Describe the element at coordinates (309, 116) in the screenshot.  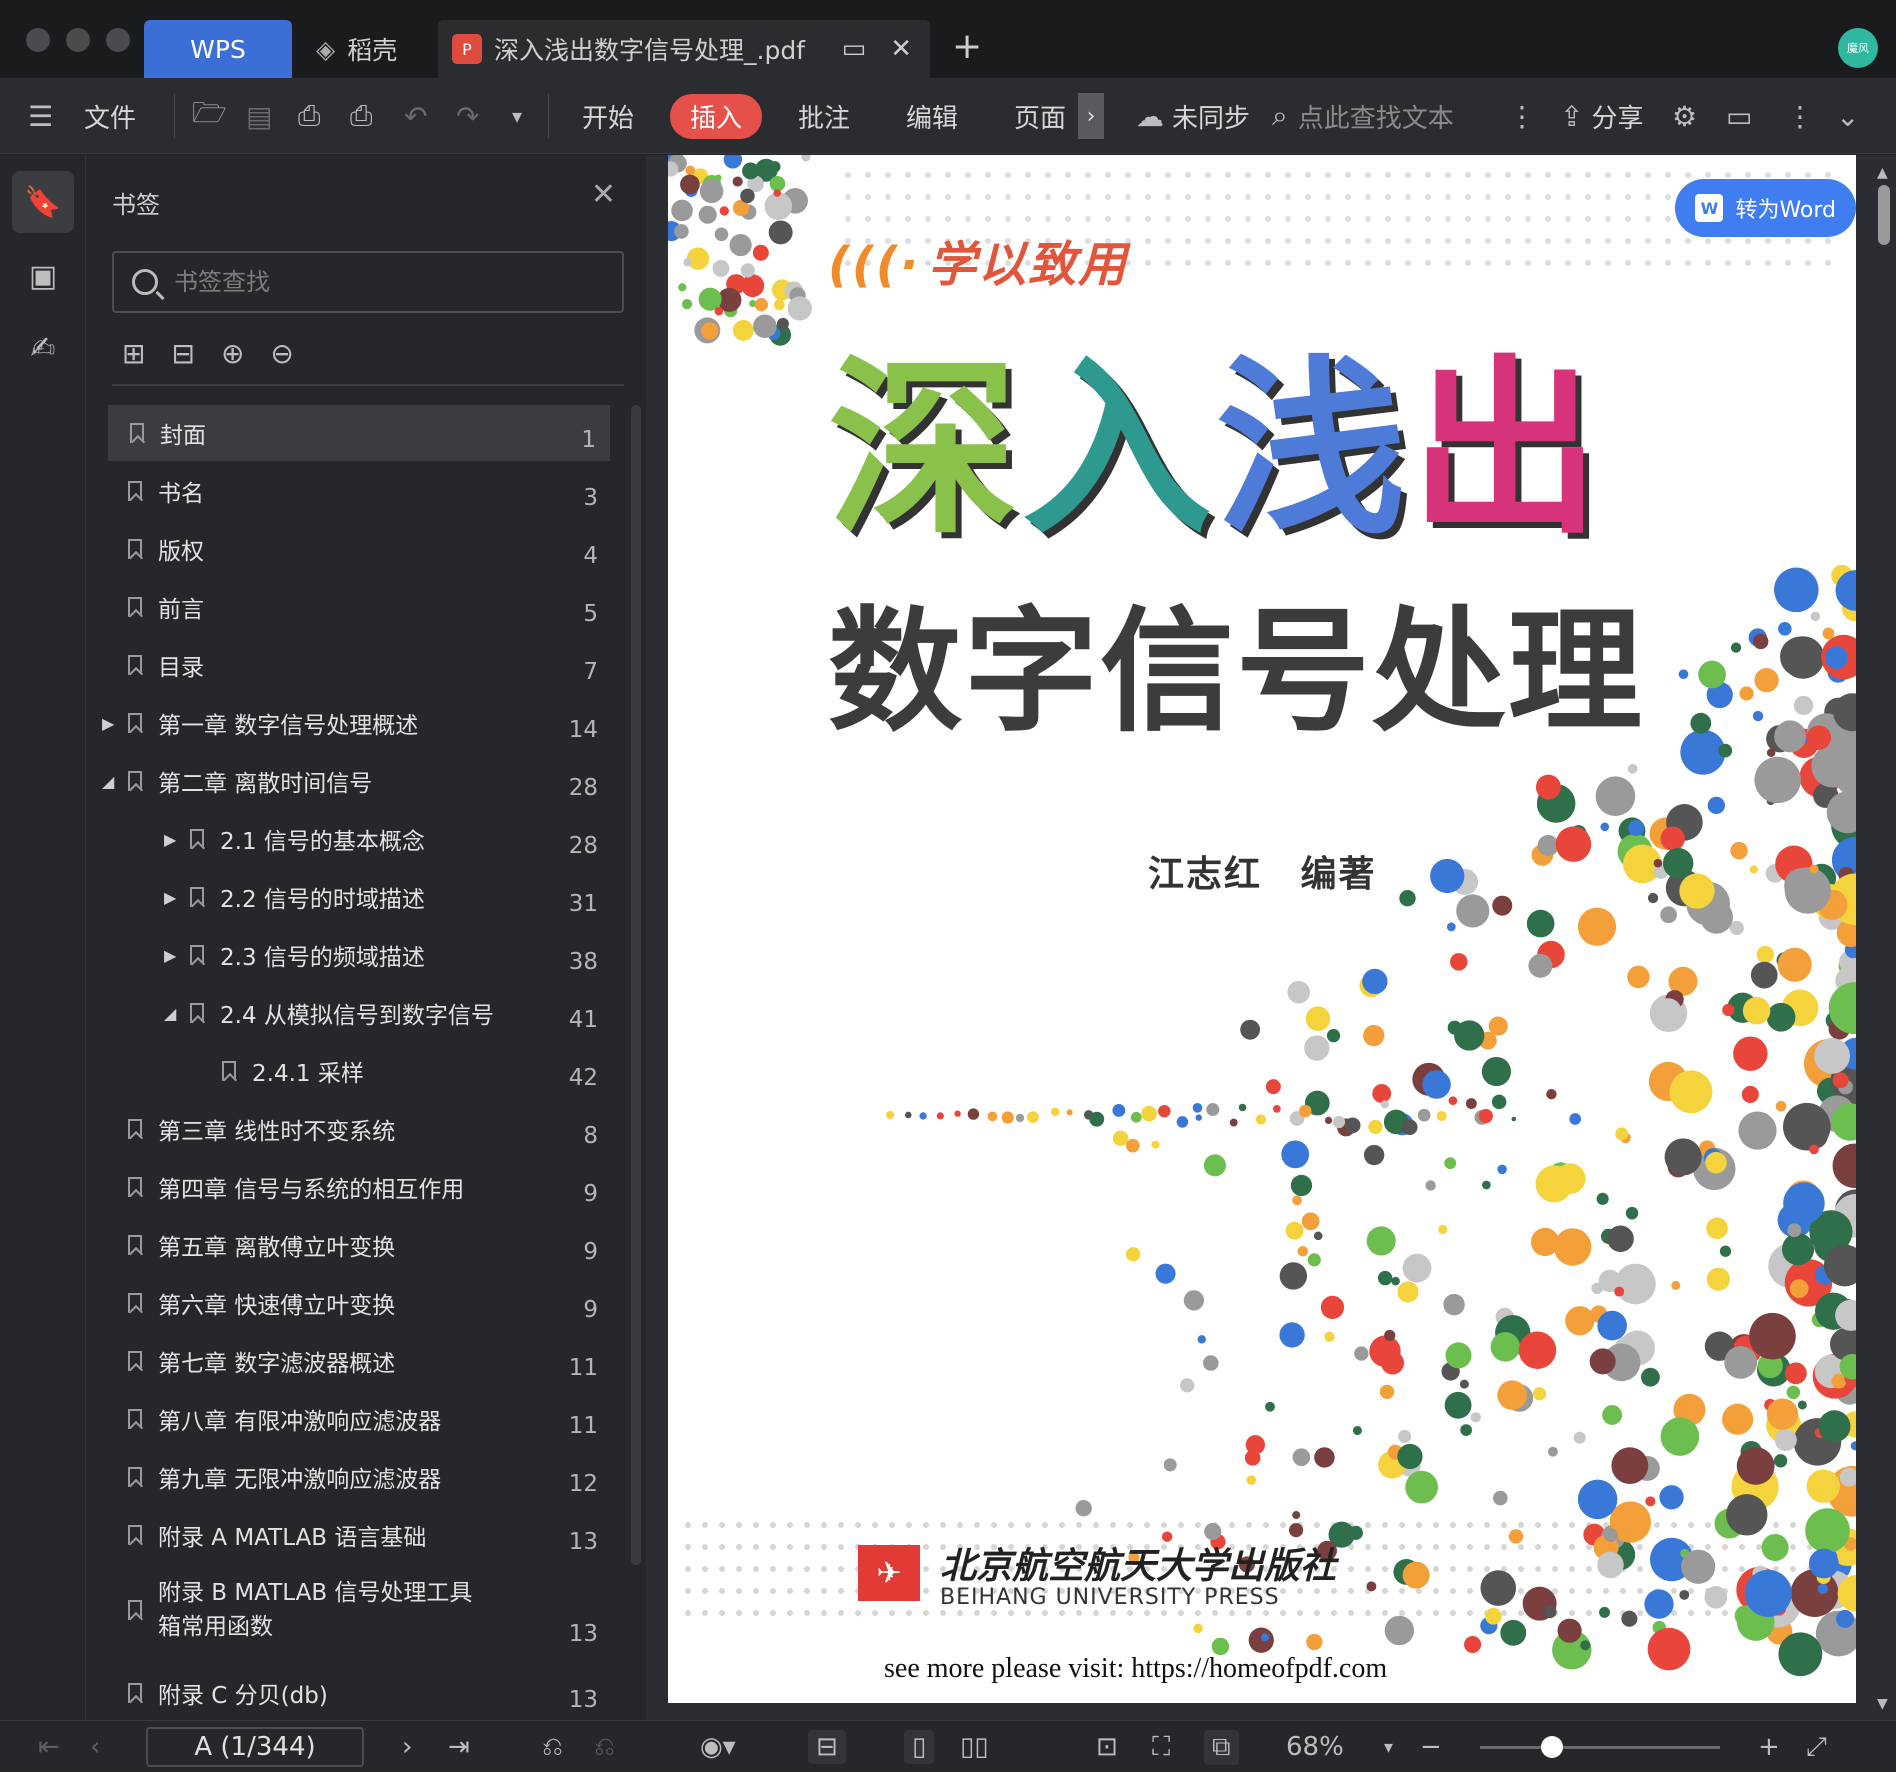
I see `print-icon: ⎙` at that location.